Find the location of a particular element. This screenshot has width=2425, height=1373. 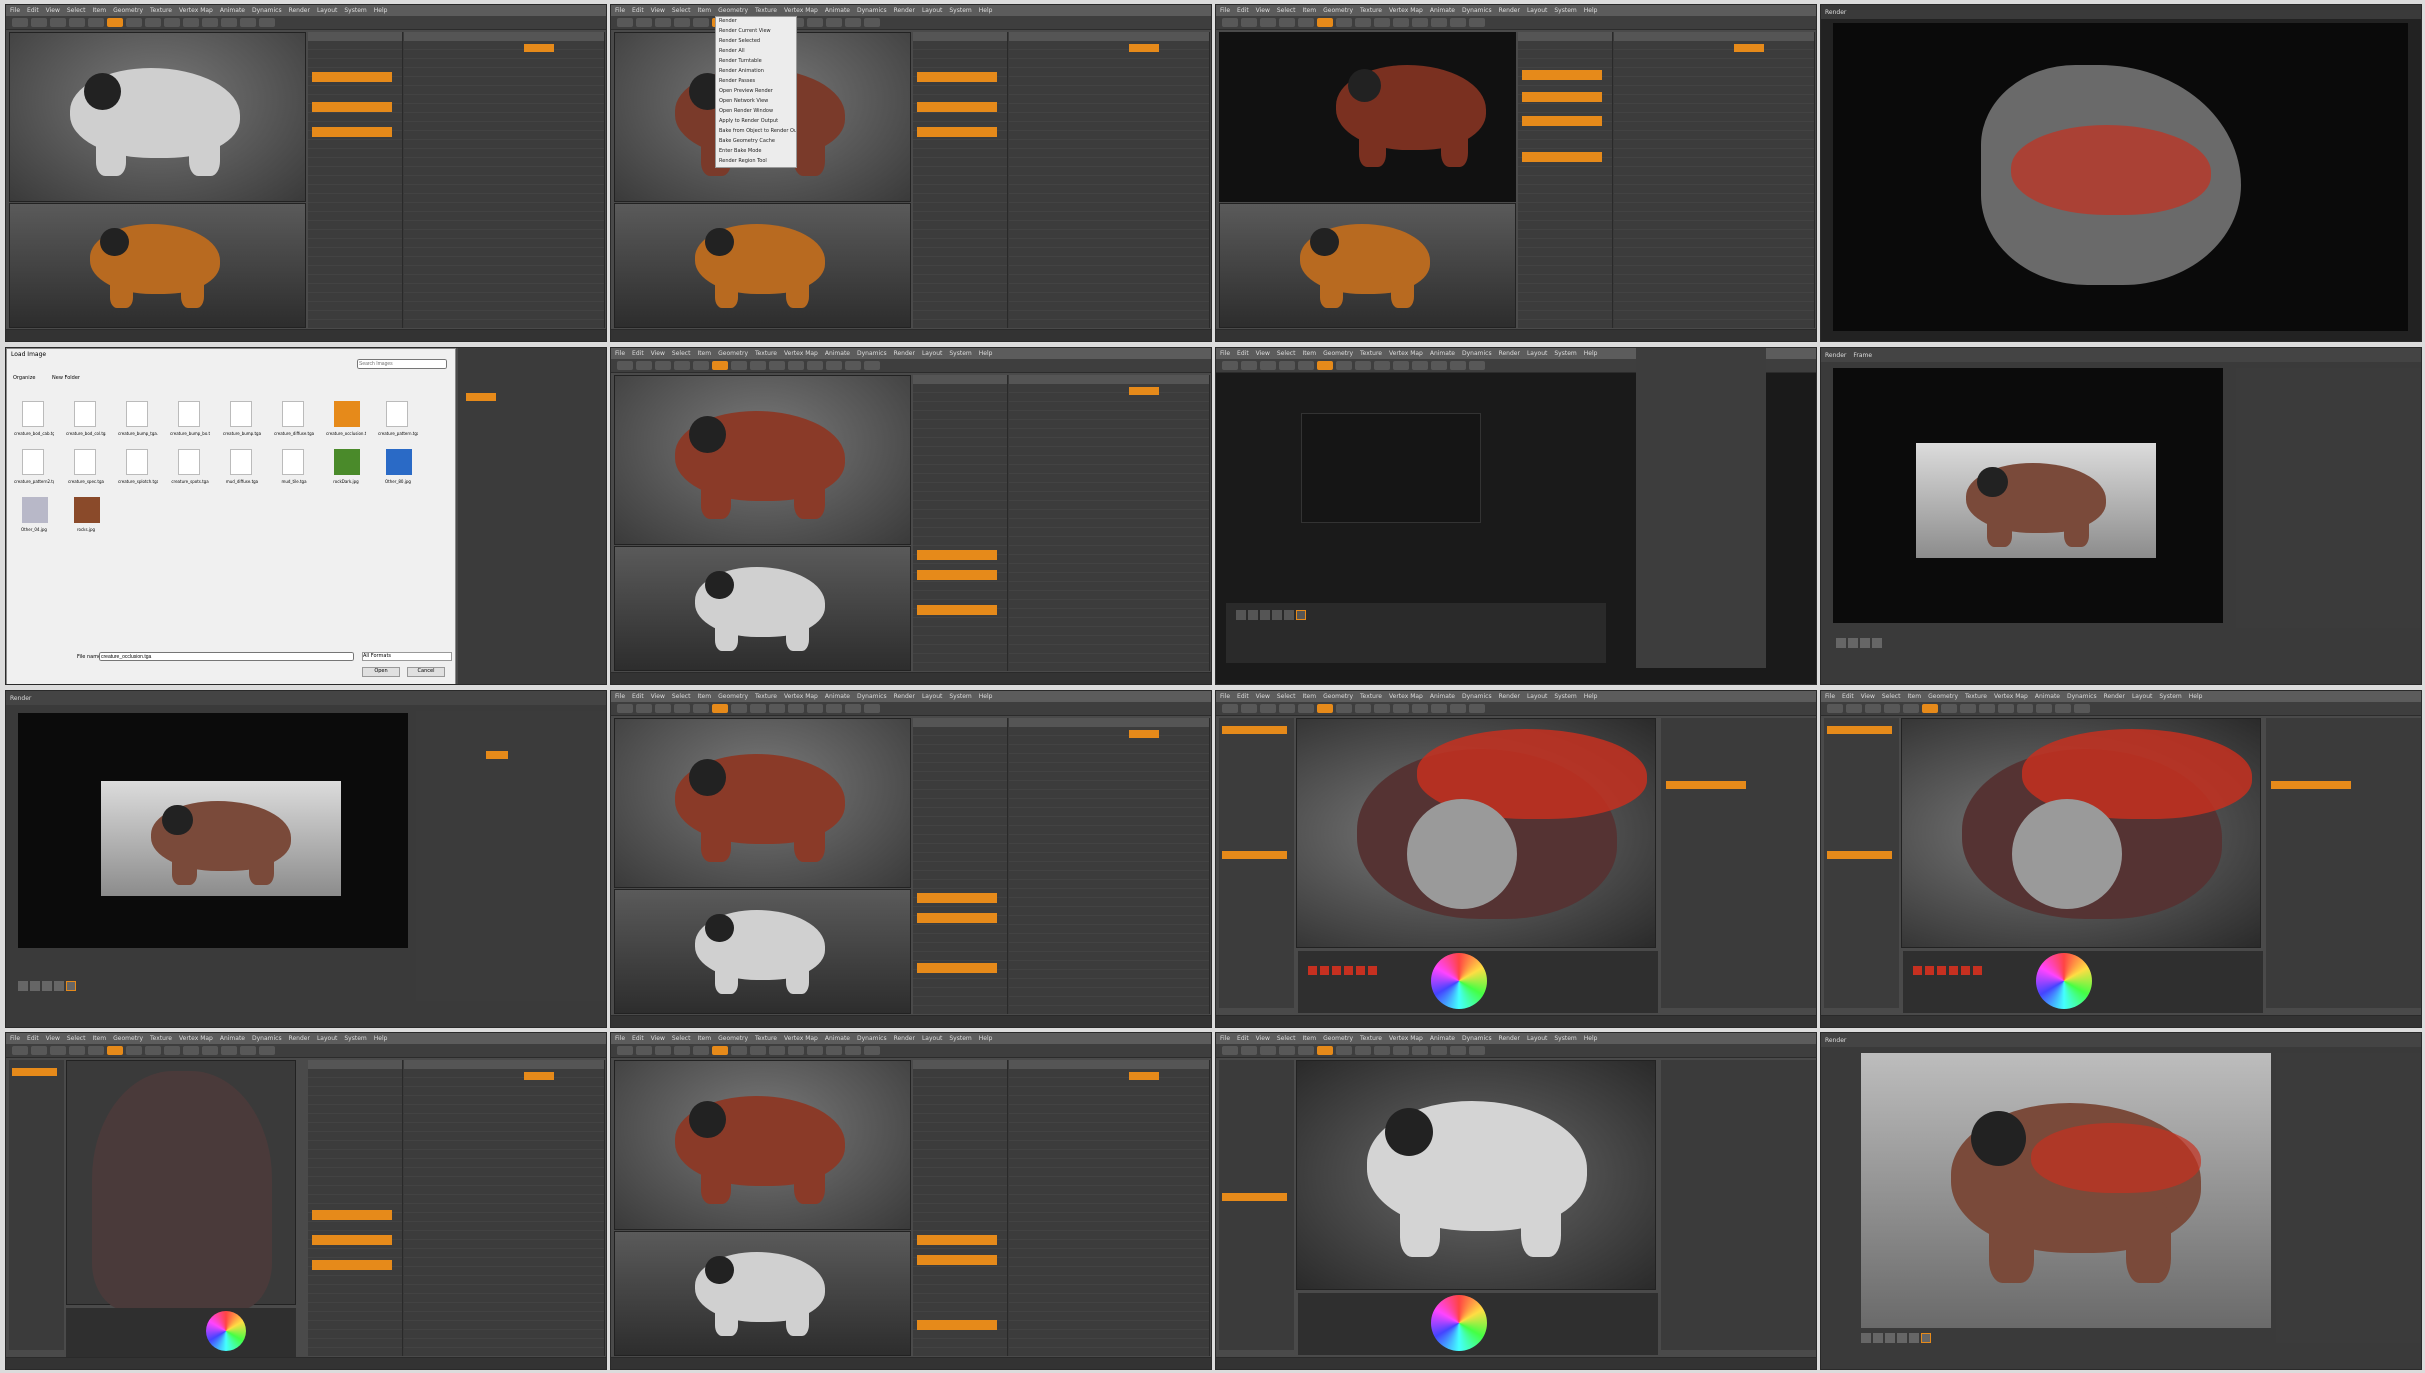

render-menu-item: Render Current View is located at coordinates (756, 32).